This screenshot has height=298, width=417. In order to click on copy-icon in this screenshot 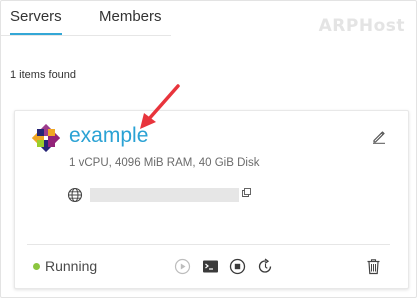, I will do `click(246, 192)`.